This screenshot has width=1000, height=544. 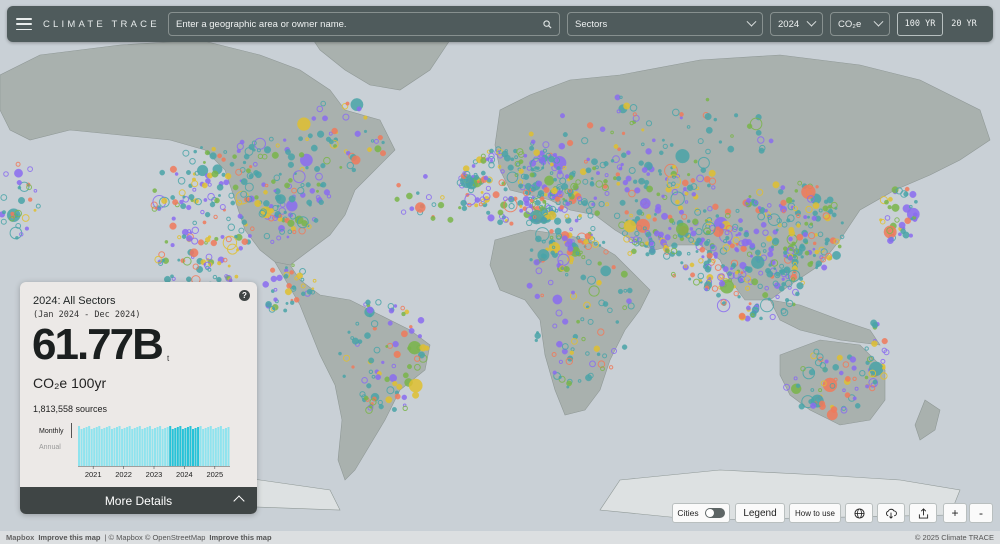 I want to click on improve-map-link-2: Improve this map, so click(x=240, y=537).